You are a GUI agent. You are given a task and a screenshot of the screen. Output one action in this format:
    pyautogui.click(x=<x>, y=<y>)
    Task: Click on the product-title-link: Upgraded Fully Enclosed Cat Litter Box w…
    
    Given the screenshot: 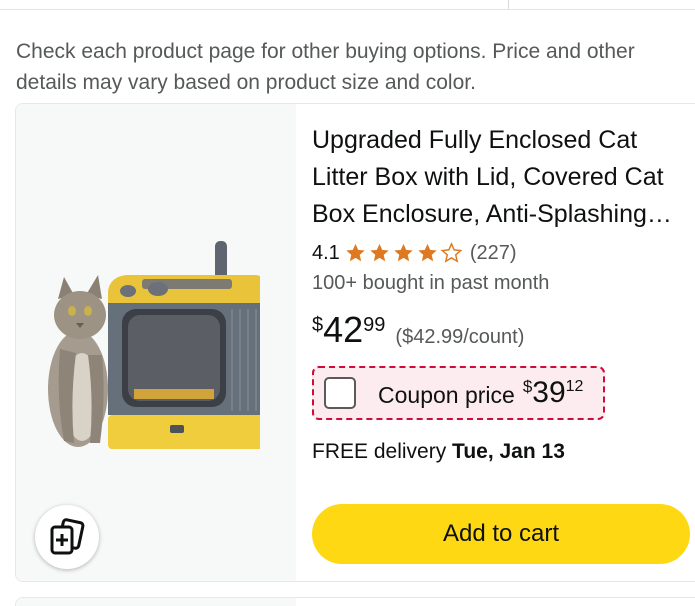 What is the action you would take?
    pyautogui.click(x=502, y=177)
    